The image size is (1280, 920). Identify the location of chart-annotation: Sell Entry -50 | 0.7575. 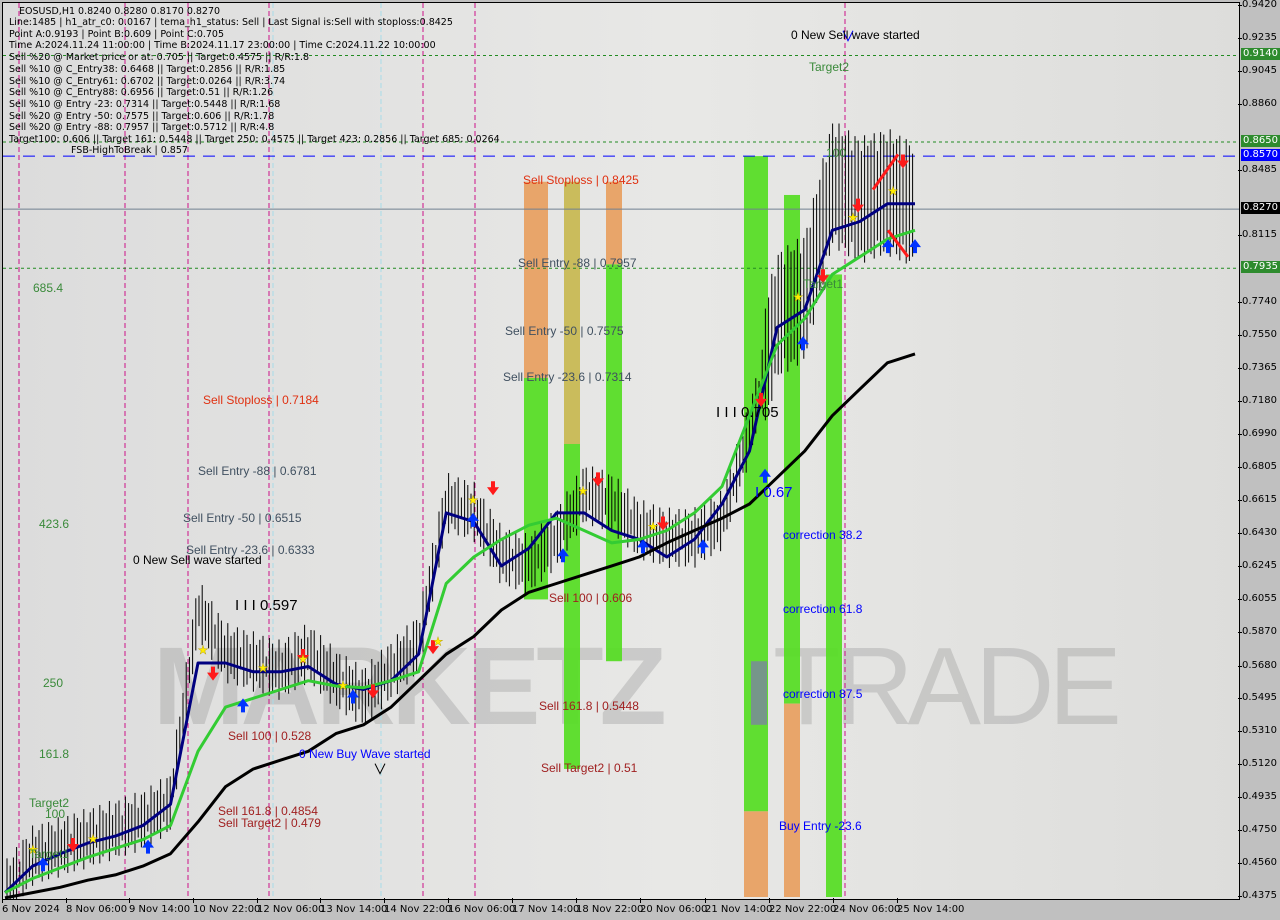
(564, 330).